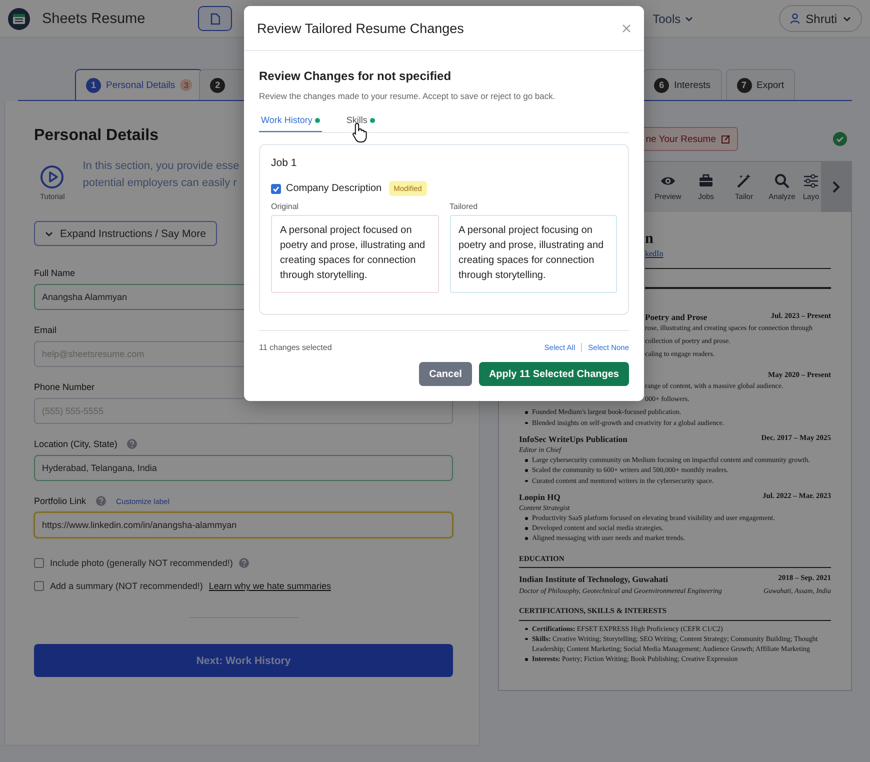 The width and height of the screenshot is (870, 762). I want to click on option-label: Add a summary (NOT recommended!), so click(126, 586).